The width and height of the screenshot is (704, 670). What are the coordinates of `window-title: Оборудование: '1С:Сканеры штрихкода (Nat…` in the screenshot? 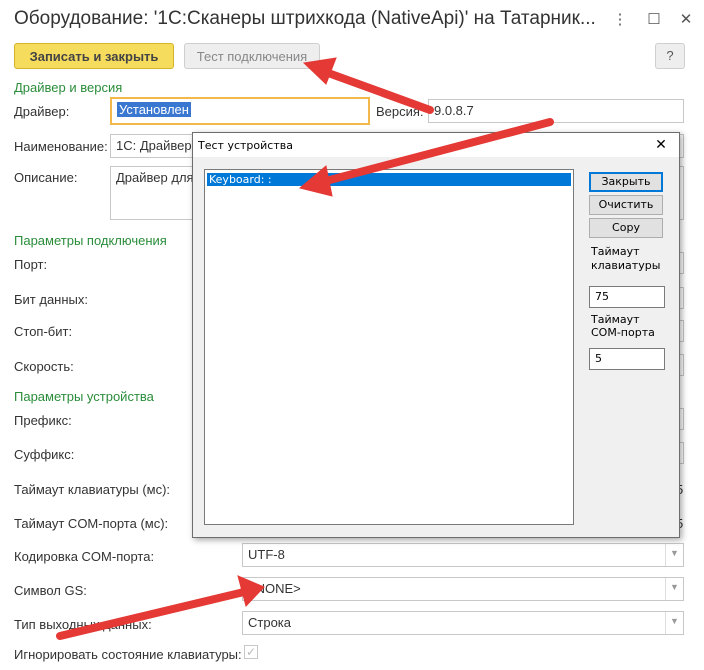 It's located at (305, 18).